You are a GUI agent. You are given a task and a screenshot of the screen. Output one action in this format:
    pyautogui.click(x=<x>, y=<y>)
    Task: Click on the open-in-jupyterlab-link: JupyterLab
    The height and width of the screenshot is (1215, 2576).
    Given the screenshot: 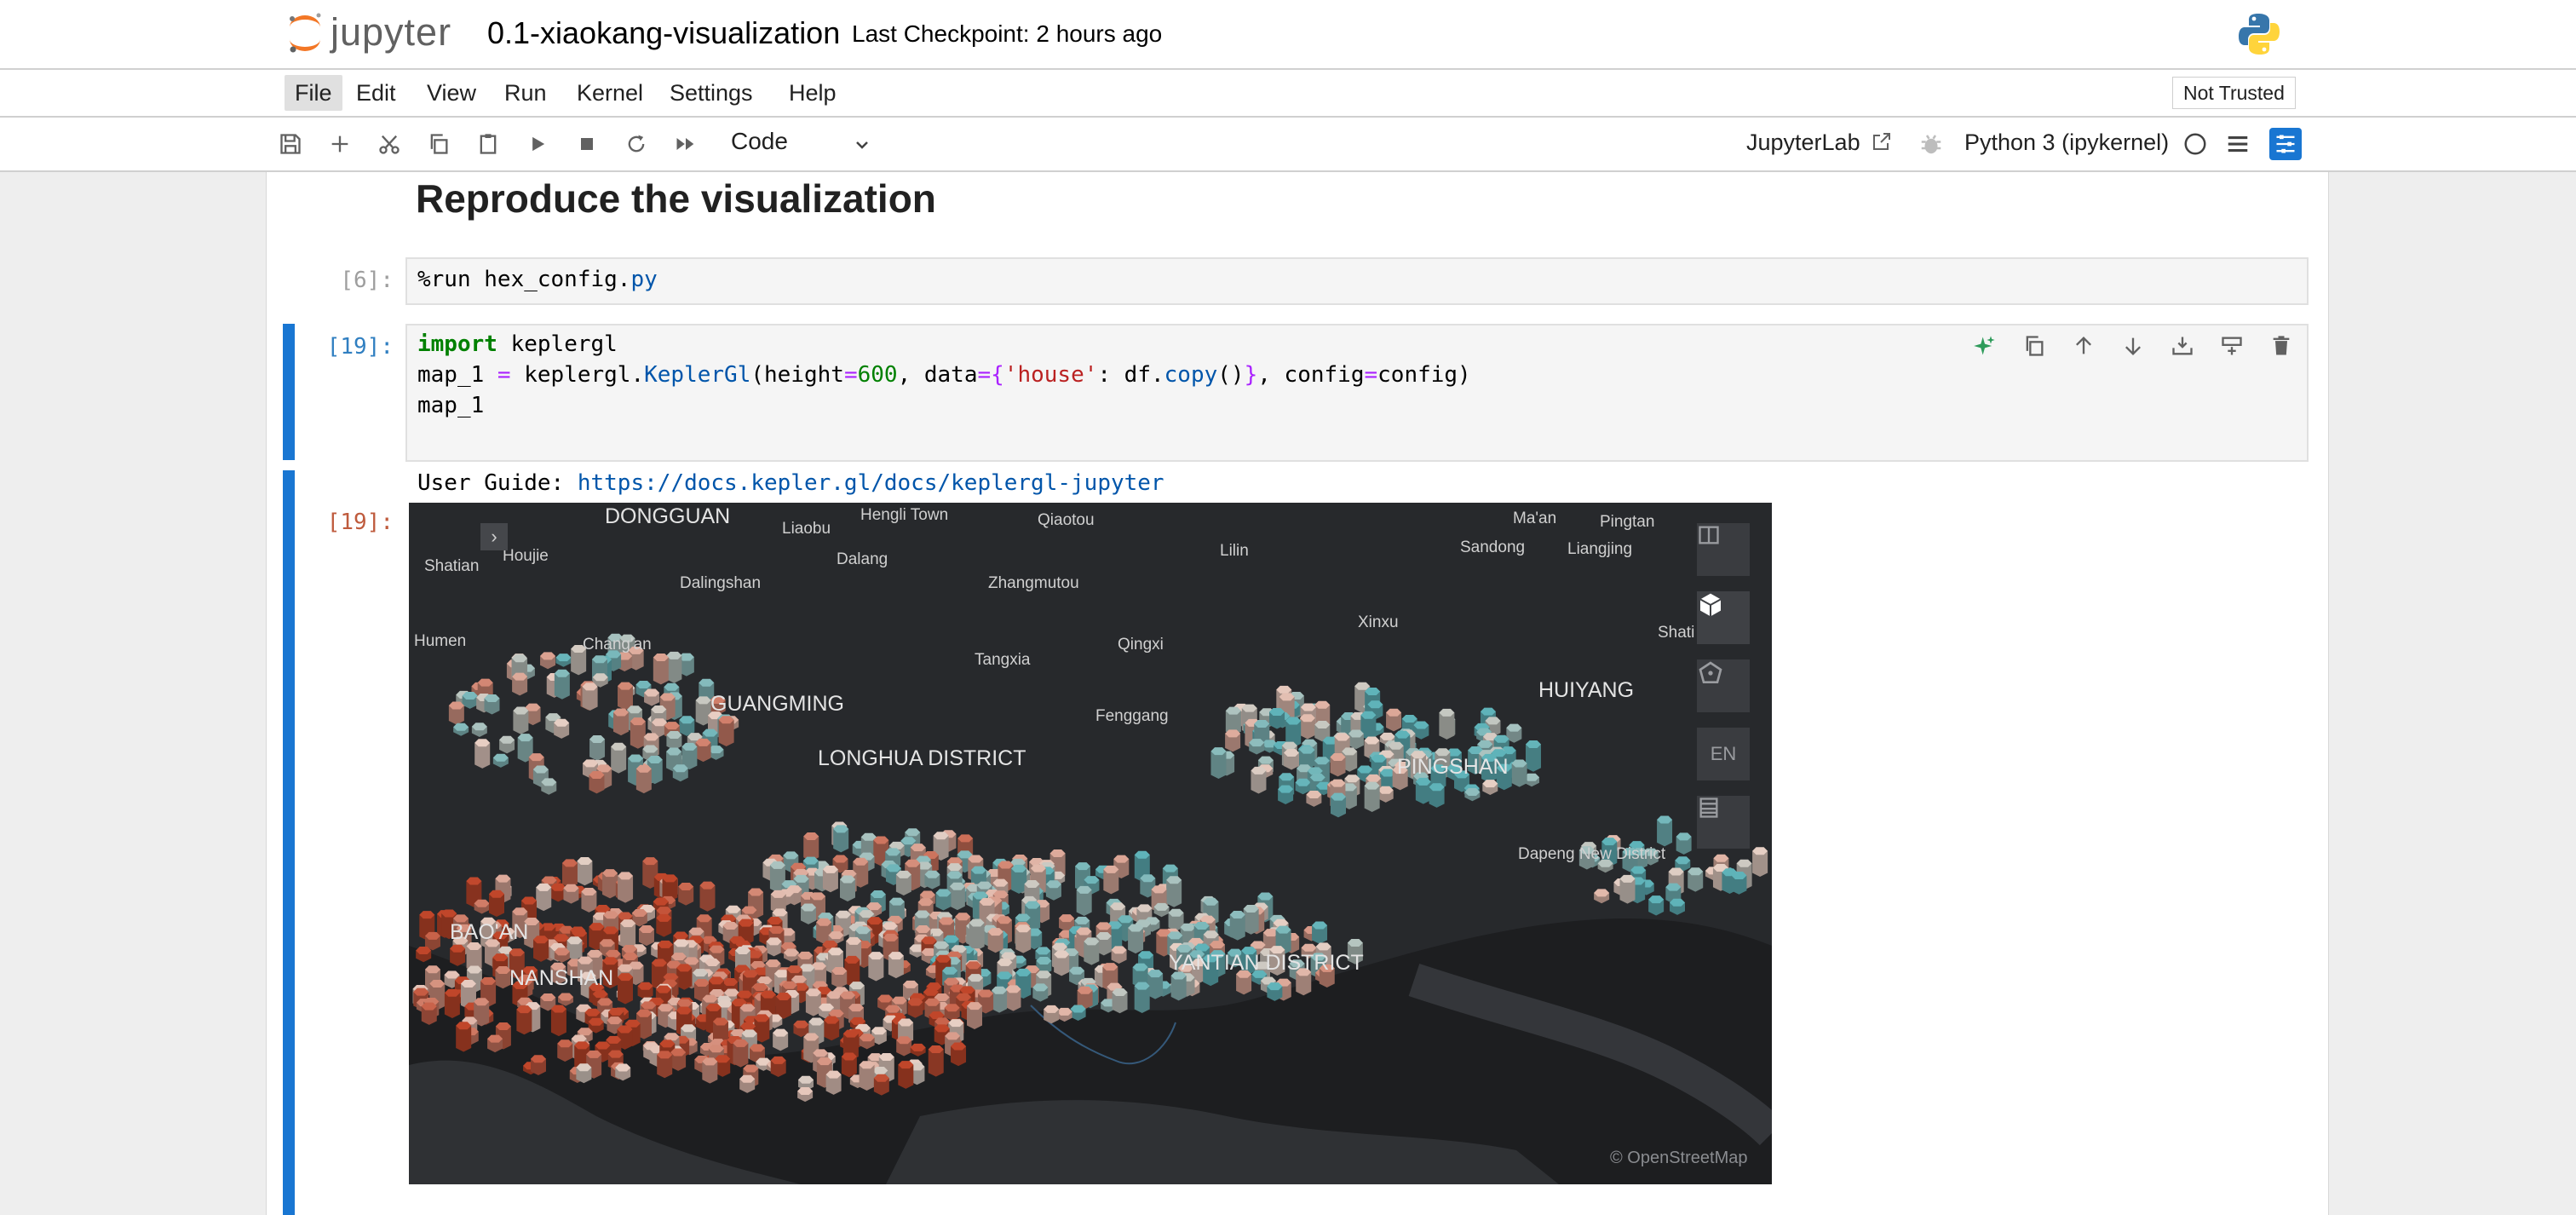 What is the action you would take?
    pyautogui.click(x=1819, y=143)
    